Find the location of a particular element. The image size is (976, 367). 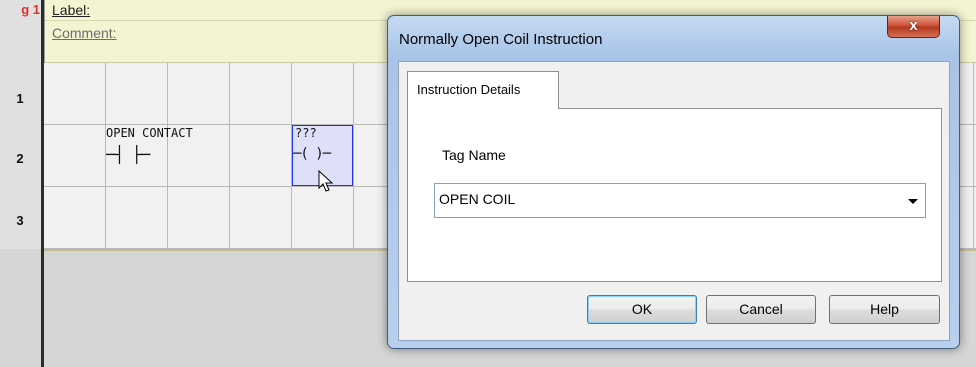

dialog-title: Normally Open Coil Instruction is located at coordinates (501, 39).